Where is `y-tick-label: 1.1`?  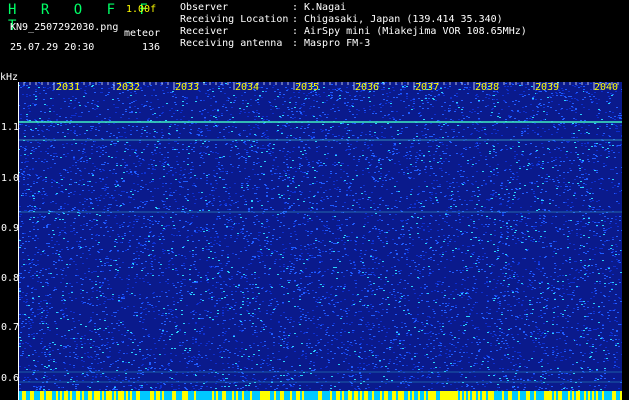 y-tick-label: 1.1 is located at coordinates (10, 127).